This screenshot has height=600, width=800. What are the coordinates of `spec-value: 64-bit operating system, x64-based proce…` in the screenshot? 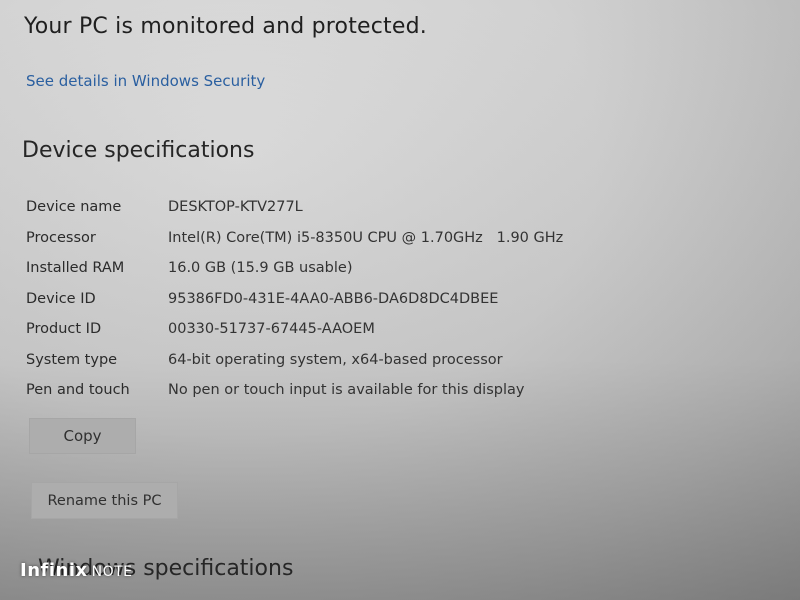 It's located at (335, 359).